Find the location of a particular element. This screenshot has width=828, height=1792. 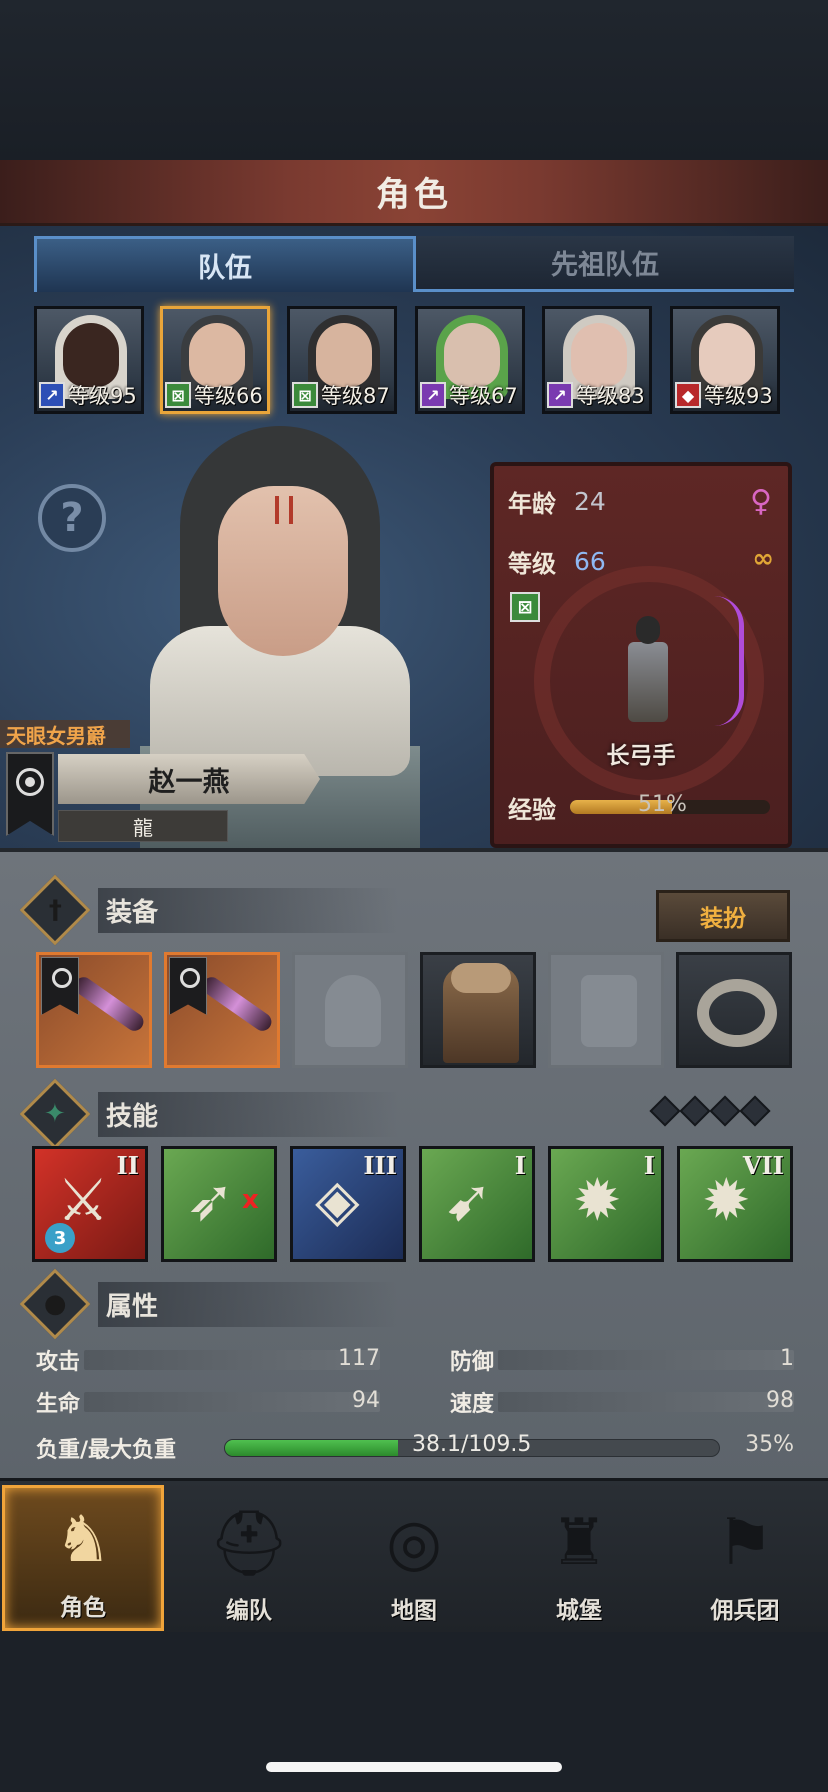

speed-label: 速度 is located at coordinates (472, 1404).